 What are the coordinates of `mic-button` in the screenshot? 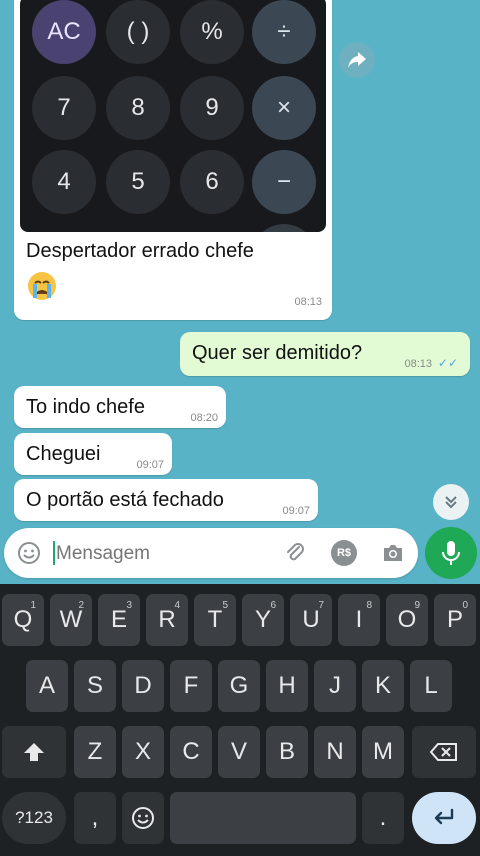 It's located at (451, 553).